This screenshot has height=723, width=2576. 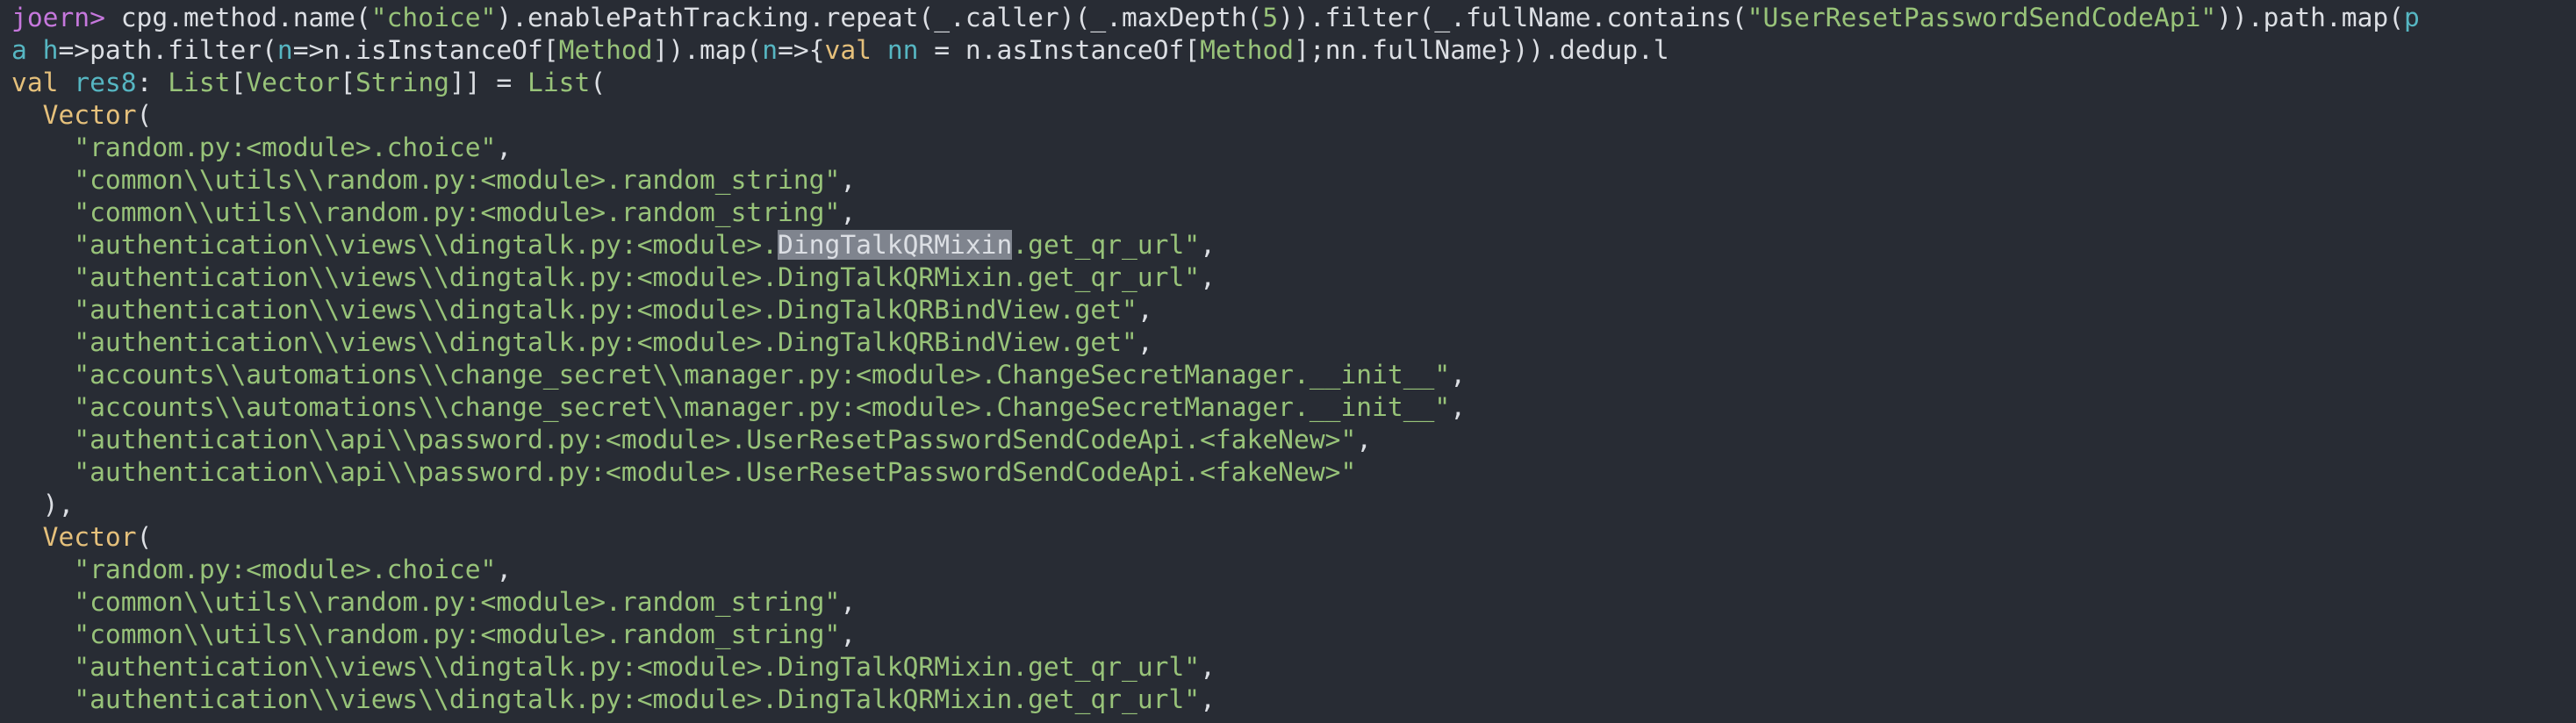 I want to click on code-token: "UserResetPasswordSendCodeApi", so click(x=1982, y=17).